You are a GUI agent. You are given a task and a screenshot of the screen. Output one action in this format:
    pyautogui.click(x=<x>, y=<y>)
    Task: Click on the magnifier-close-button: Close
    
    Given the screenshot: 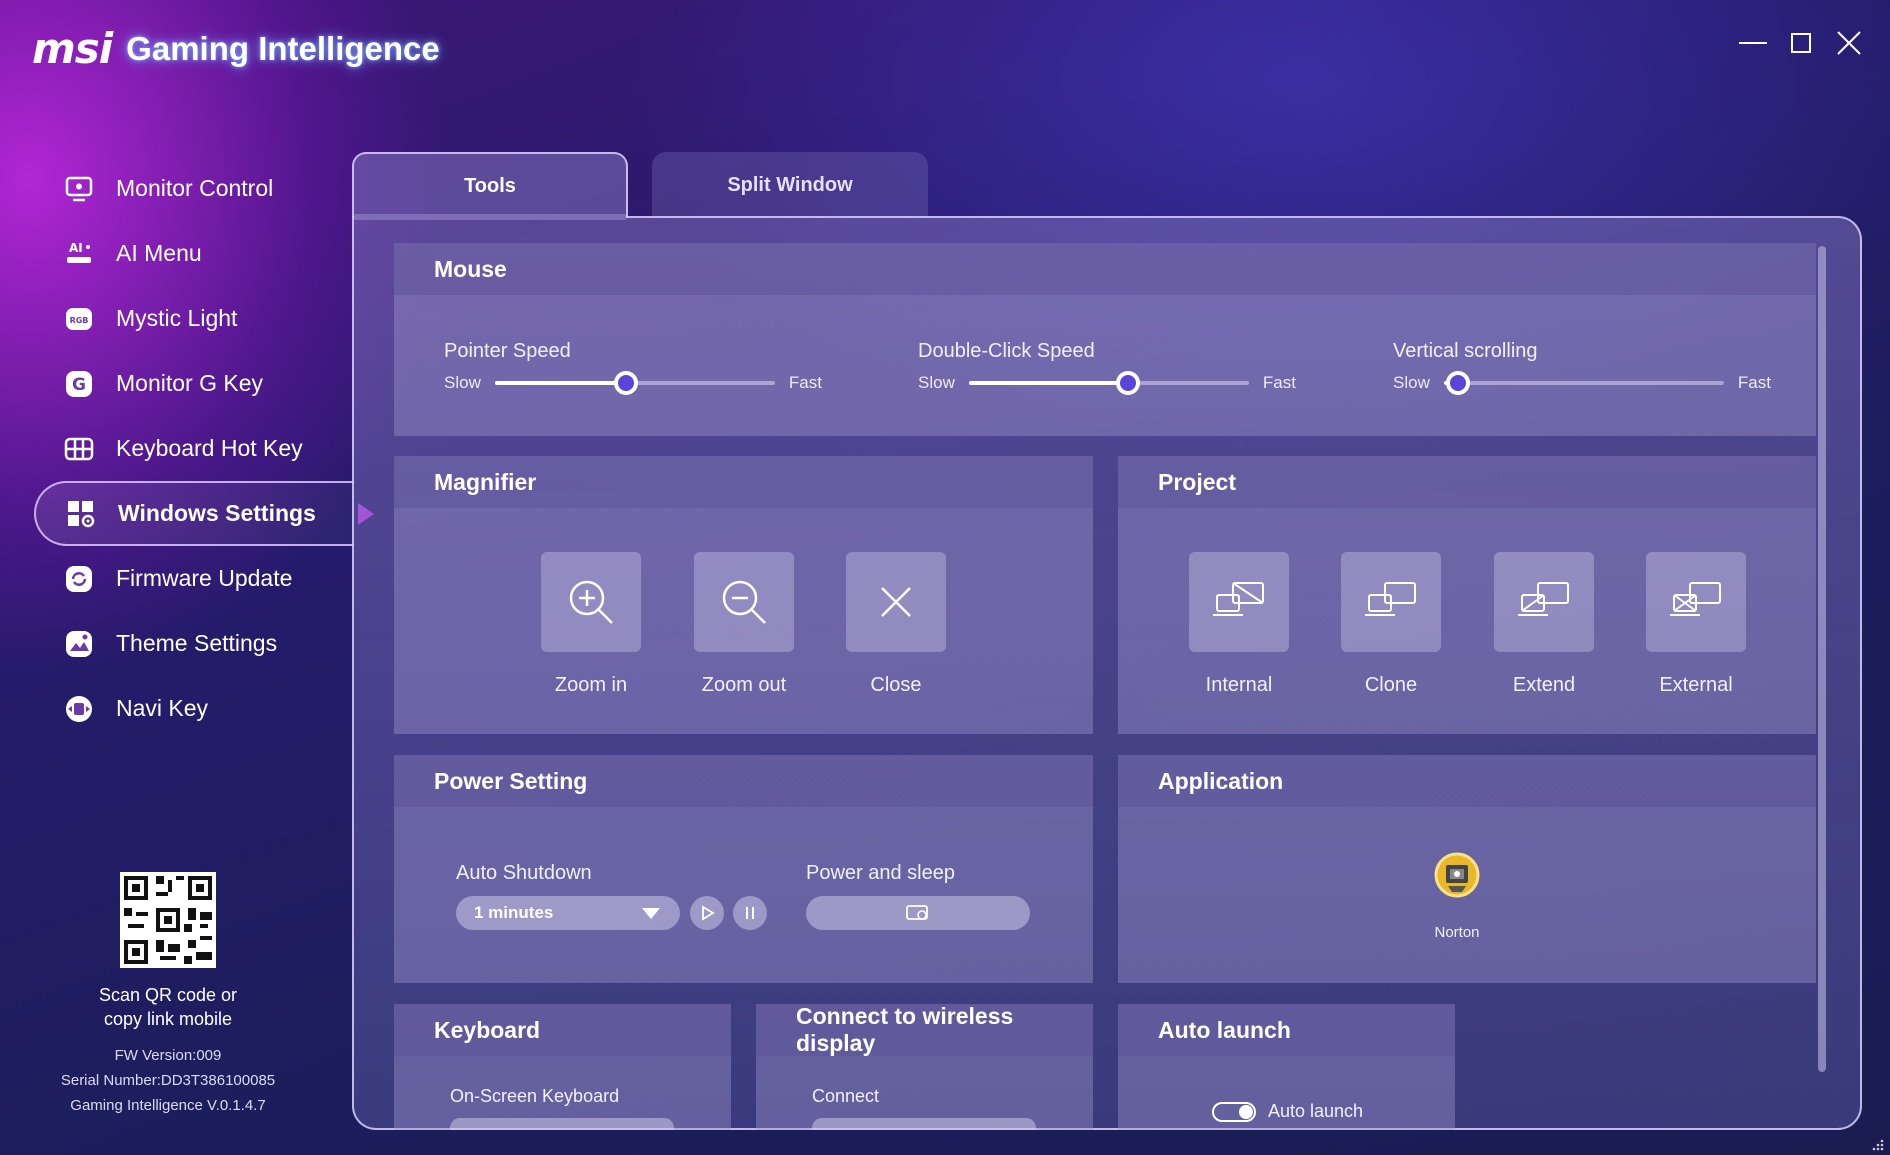 What is the action you would take?
    pyautogui.click(x=896, y=624)
    